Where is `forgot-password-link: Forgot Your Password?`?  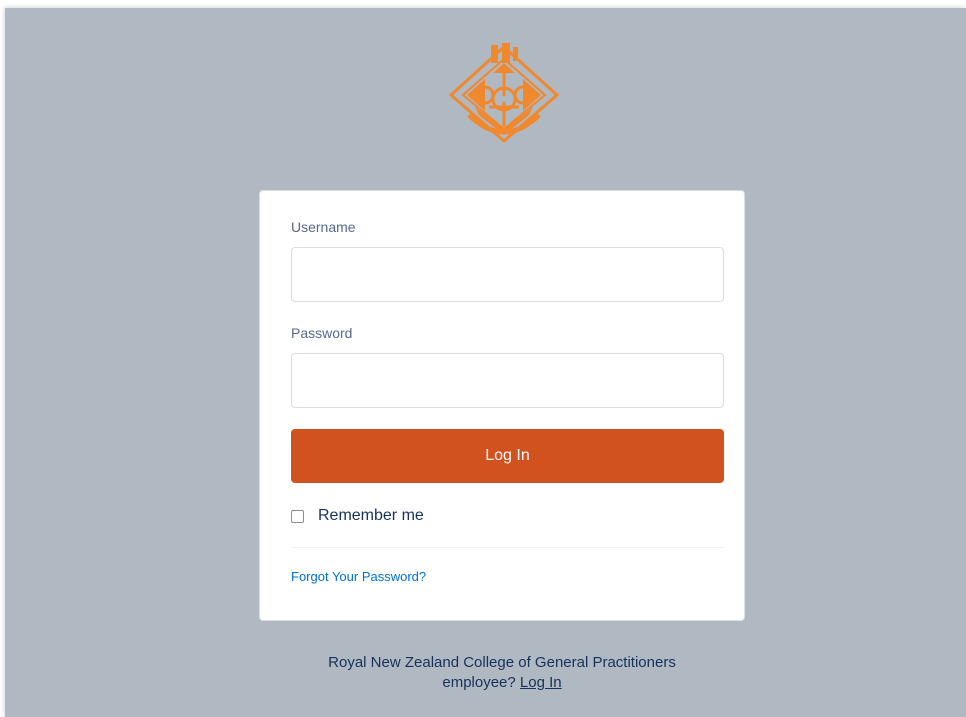
forgot-password-link: Forgot Your Password? is located at coordinates (358, 576).